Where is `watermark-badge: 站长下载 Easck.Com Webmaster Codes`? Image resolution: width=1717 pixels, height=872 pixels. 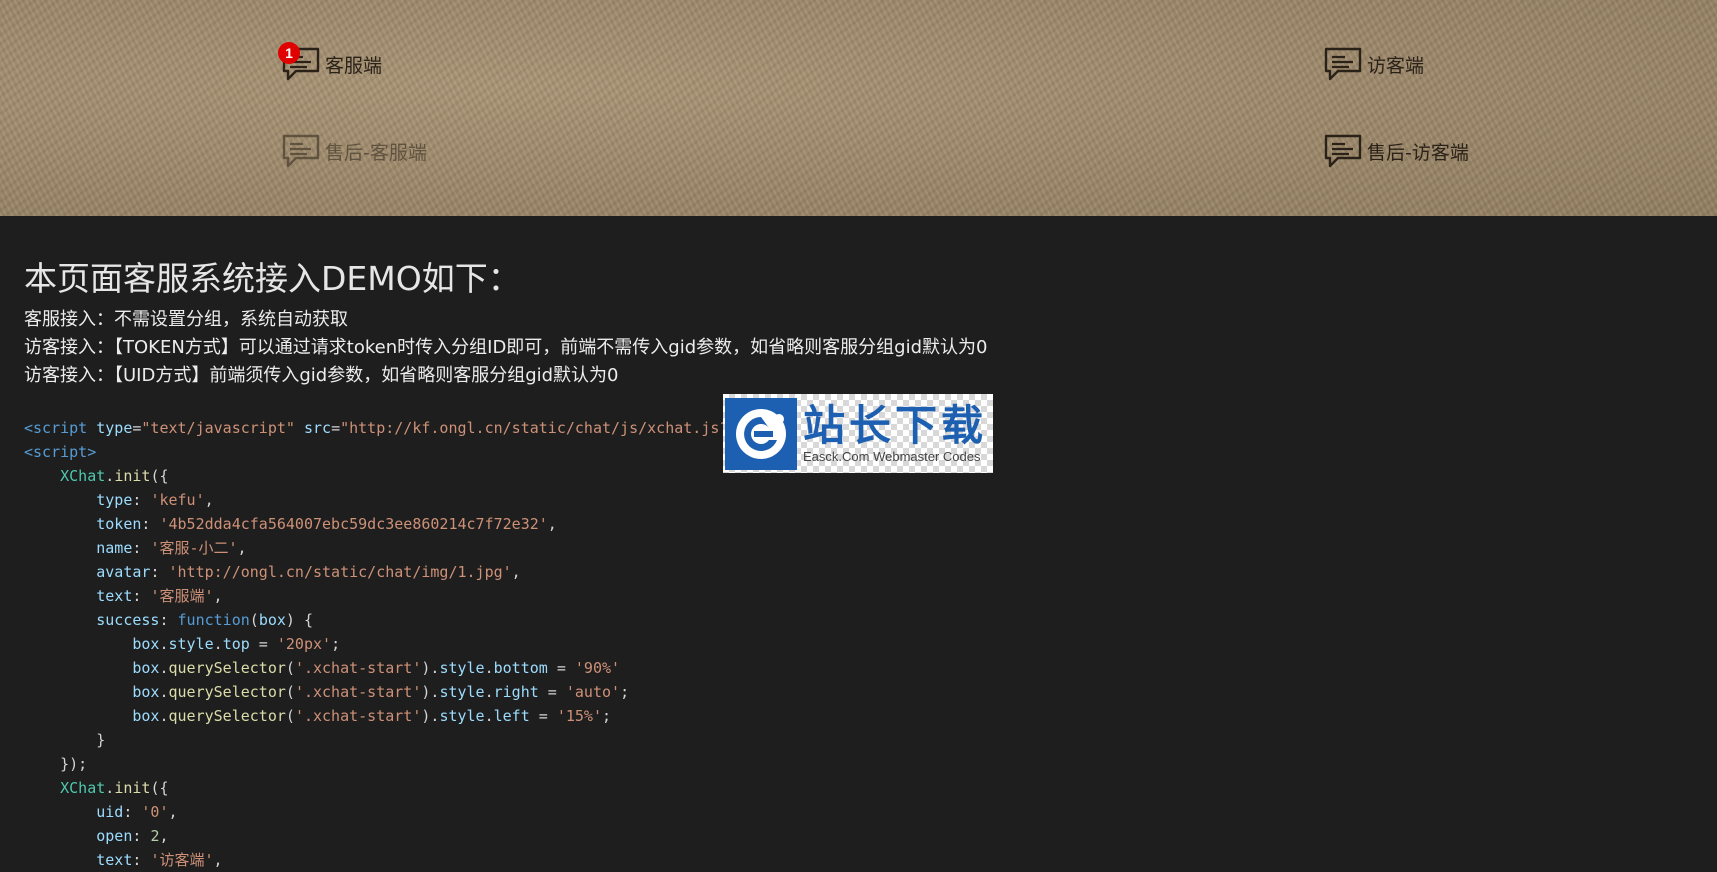
watermark-badge: 站长下载 Easck.Com Webmaster Codes is located at coordinates (858, 433).